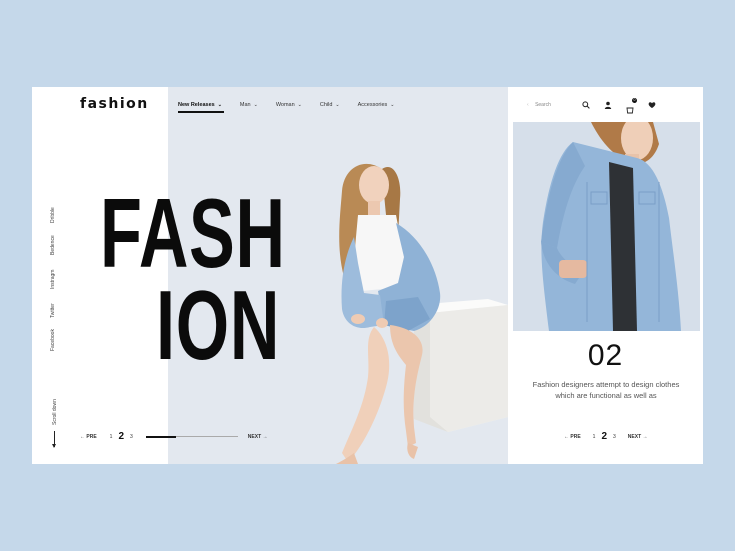 The height and width of the screenshot is (551, 735). Describe the element at coordinates (619, 106) in the screenshot. I see `header-icons: 0` at that location.